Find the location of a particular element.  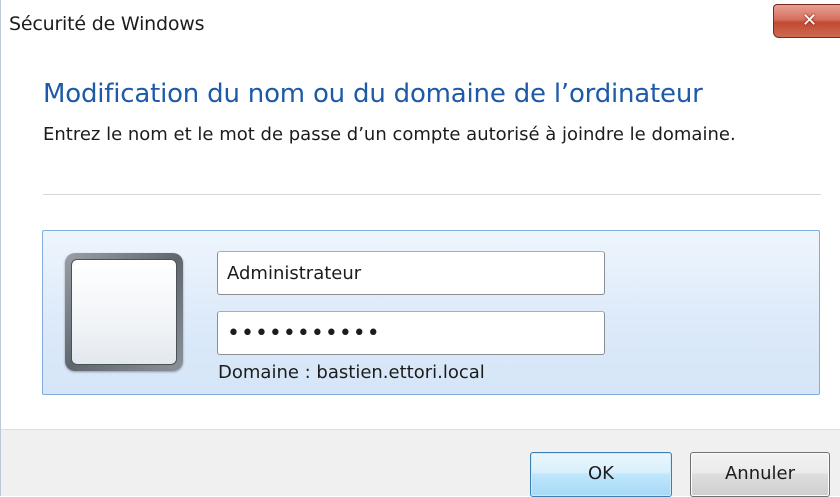

username-field is located at coordinates (411, 273).